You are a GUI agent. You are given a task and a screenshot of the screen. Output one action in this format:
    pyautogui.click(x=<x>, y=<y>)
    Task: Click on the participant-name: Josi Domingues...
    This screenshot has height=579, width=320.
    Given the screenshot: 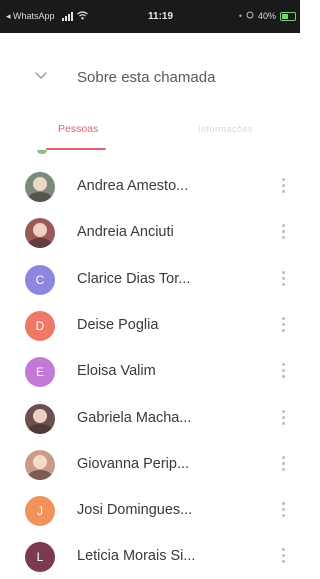 What is the action you would take?
    pyautogui.click(x=135, y=510)
    